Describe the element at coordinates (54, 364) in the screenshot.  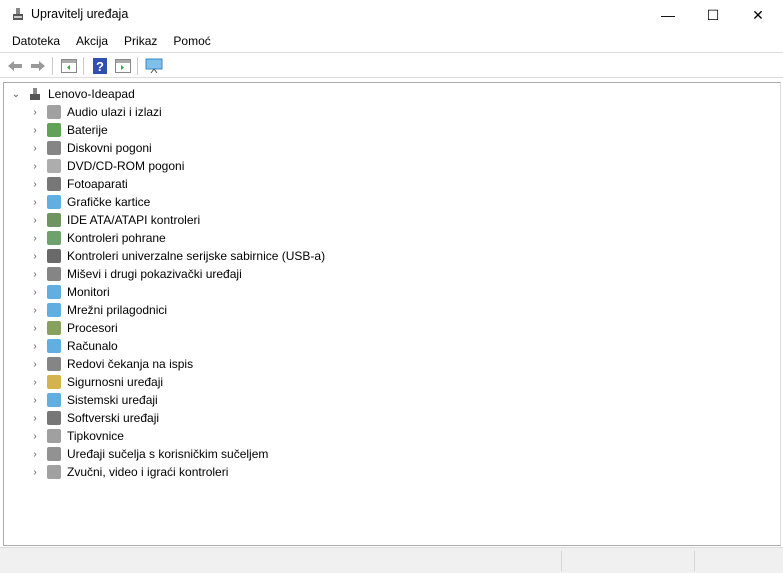
I see `printer-icon` at that location.